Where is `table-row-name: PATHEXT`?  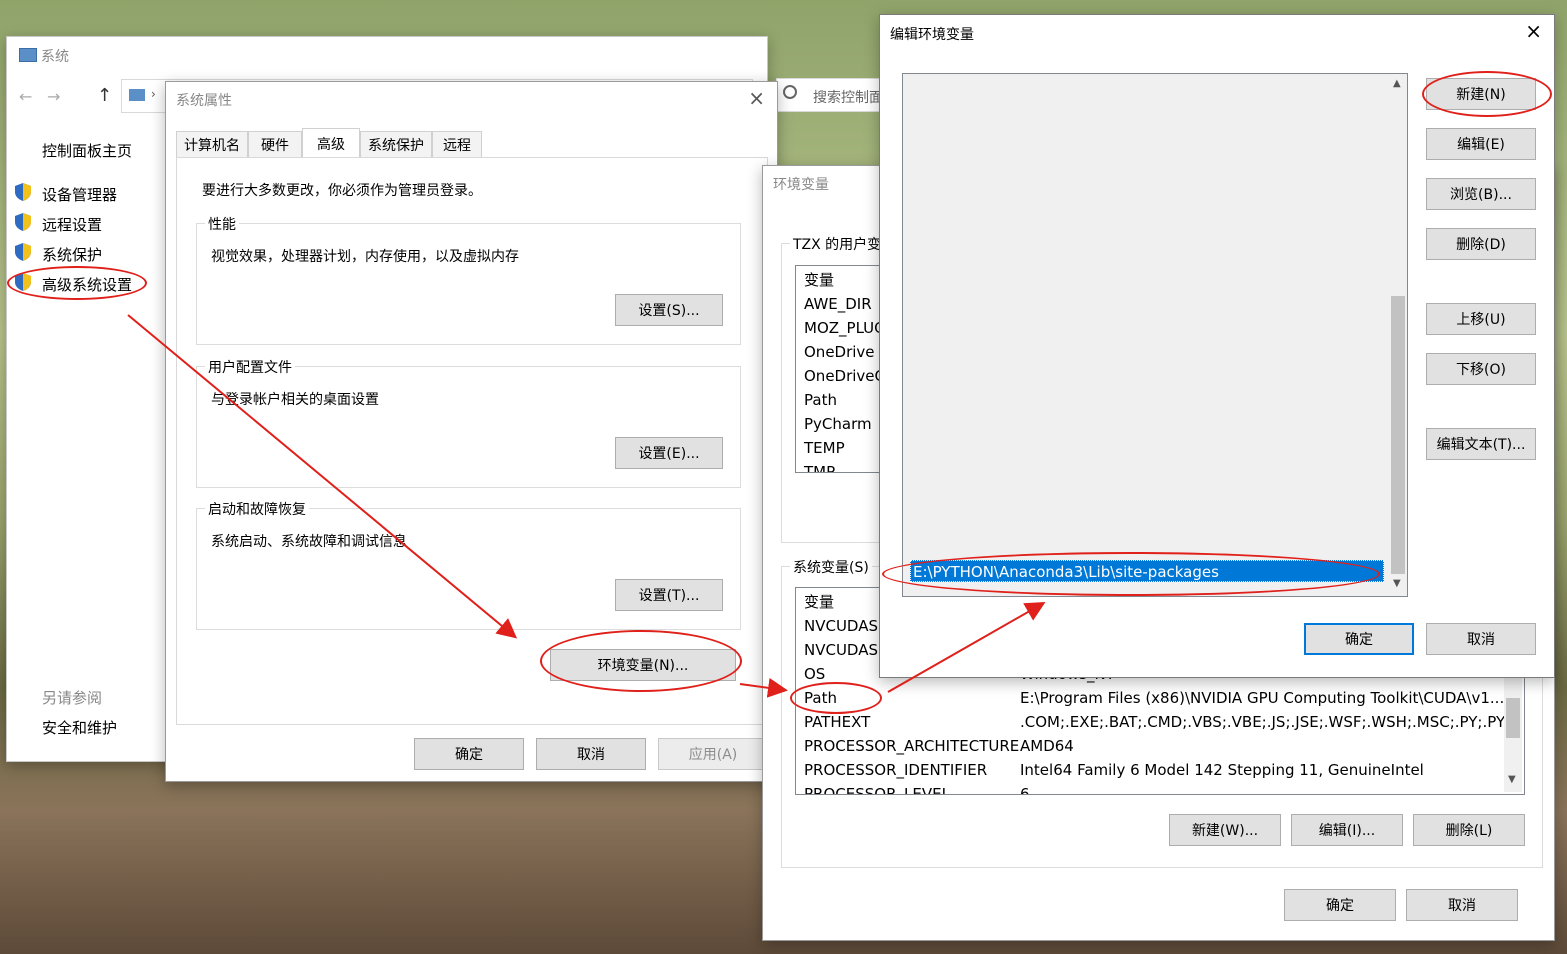
table-row-name: PATHEXT is located at coordinates (837, 722).